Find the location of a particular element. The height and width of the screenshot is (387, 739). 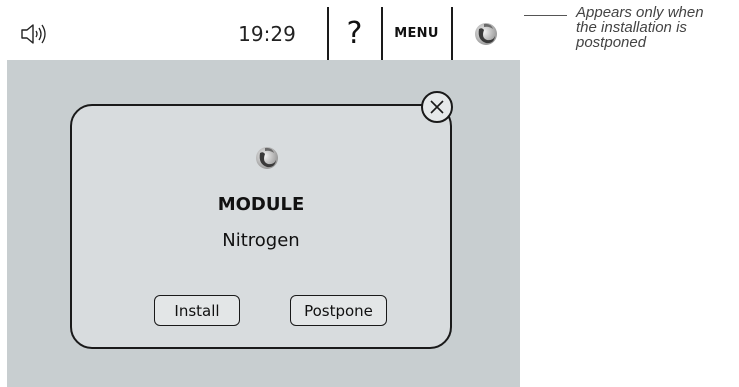

clock-time: 19:29 is located at coordinates (267, 33).